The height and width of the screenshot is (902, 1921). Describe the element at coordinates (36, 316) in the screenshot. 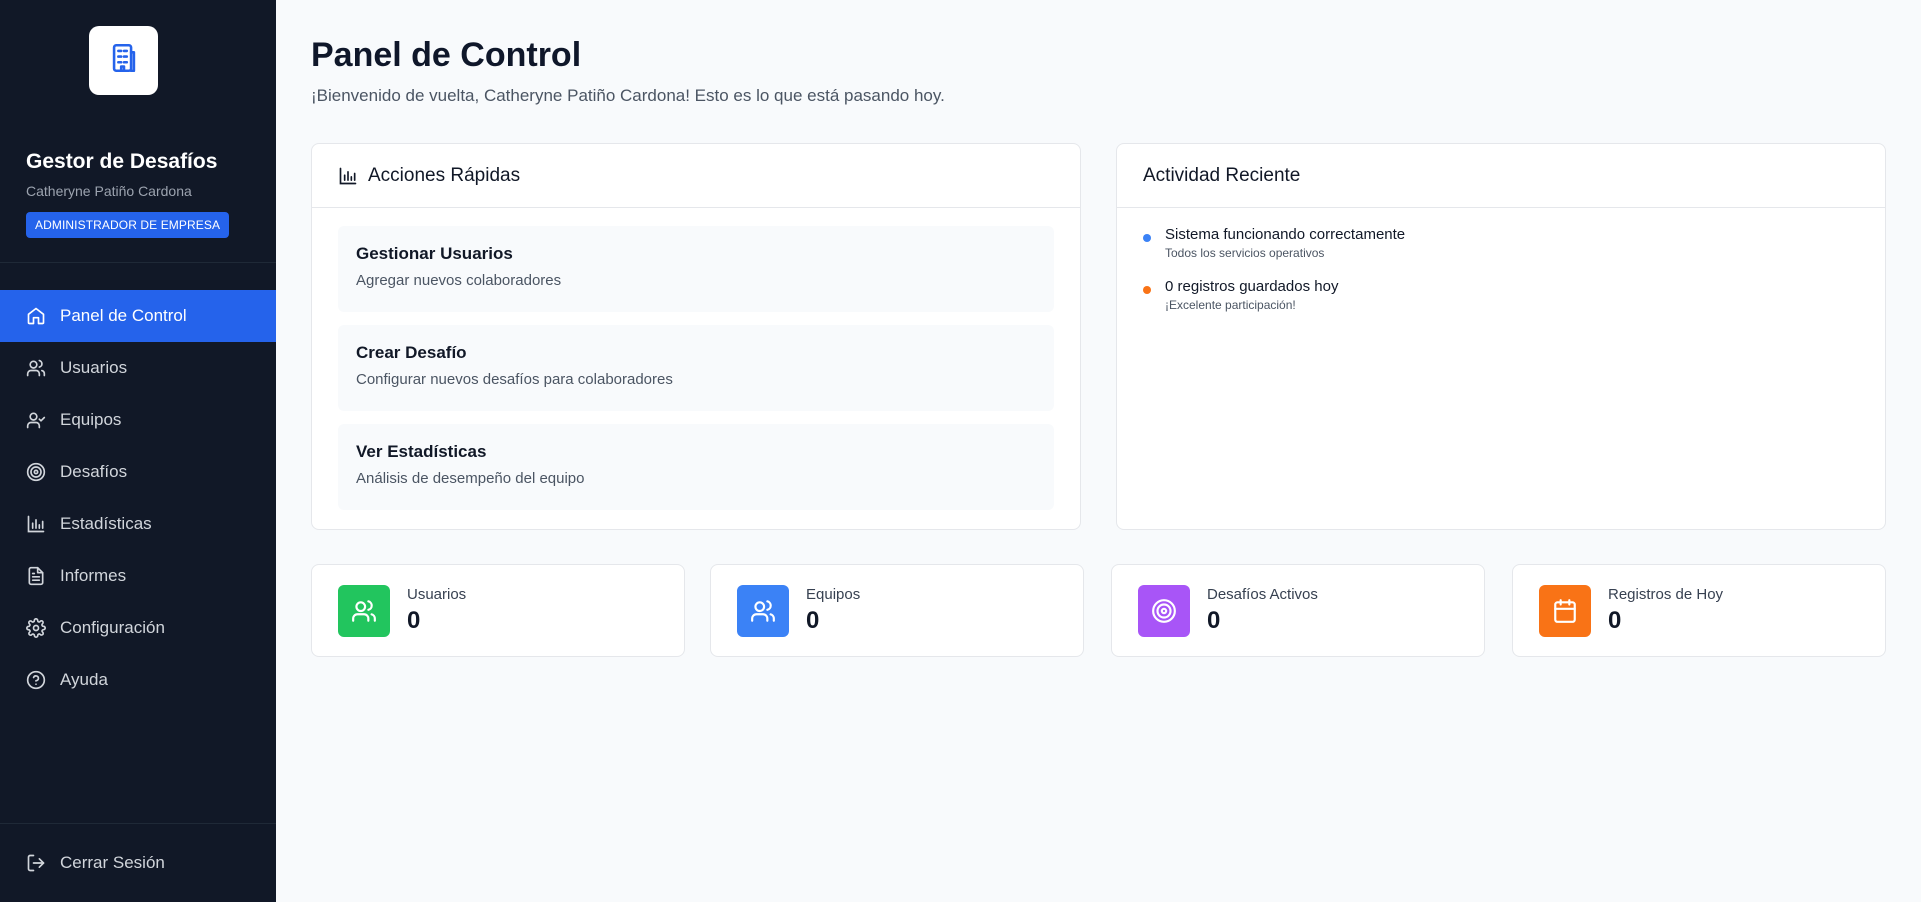

I see `home-icon` at that location.